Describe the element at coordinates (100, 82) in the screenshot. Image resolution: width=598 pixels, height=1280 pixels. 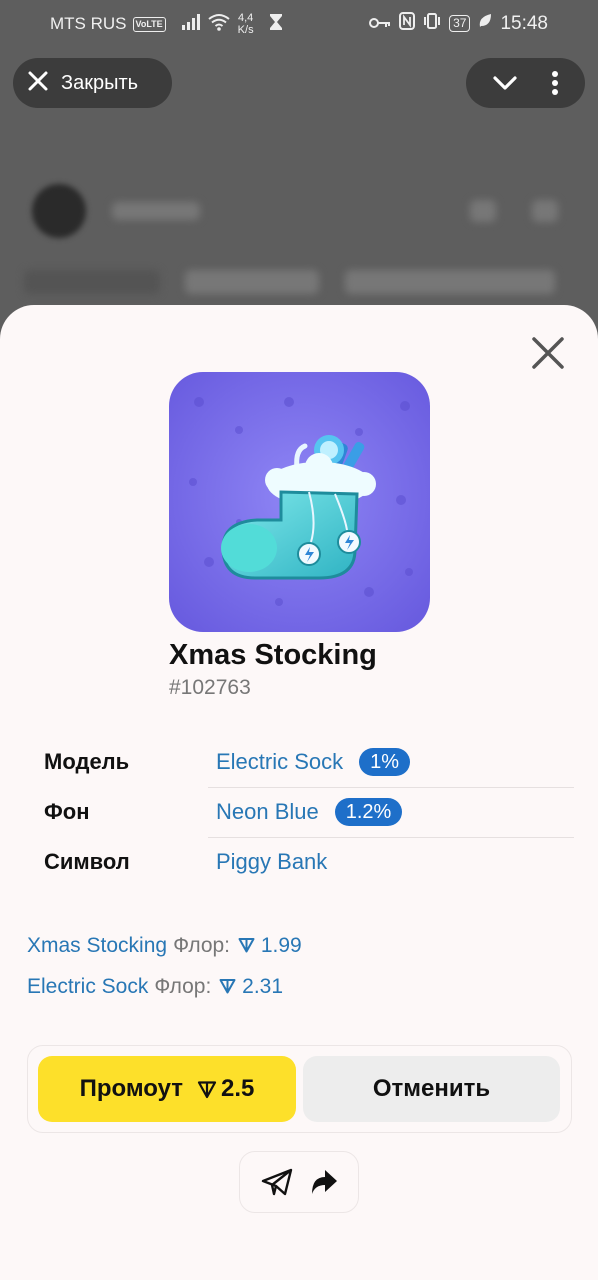
I see `close-label: Закрыть` at that location.